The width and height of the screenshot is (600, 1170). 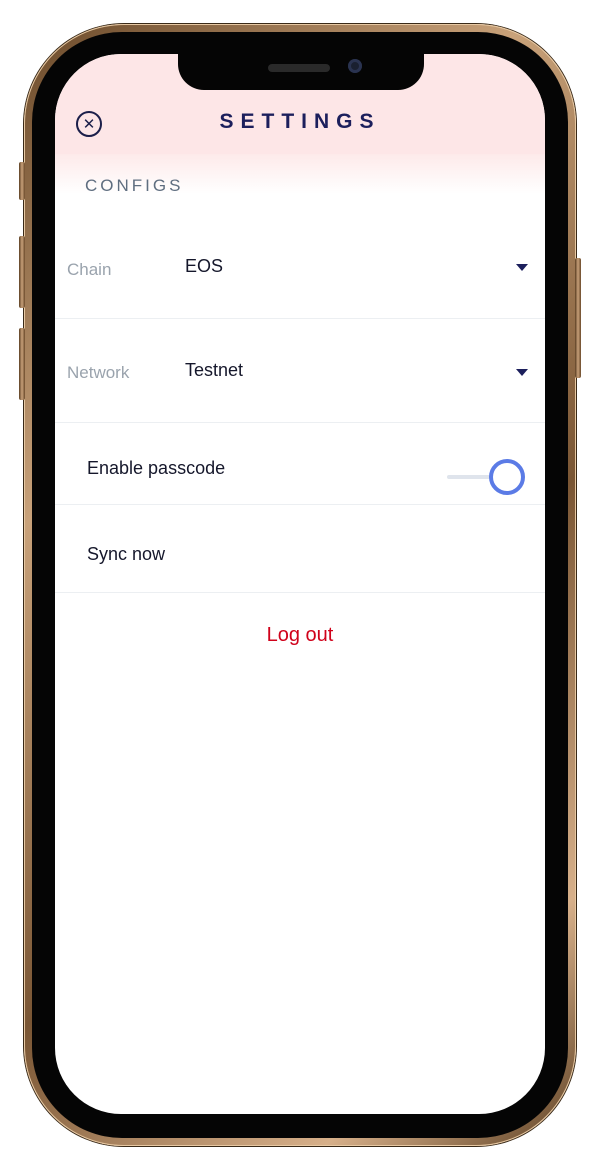 I want to click on chain-select: Chain EOS, so click(x=300, y=267).